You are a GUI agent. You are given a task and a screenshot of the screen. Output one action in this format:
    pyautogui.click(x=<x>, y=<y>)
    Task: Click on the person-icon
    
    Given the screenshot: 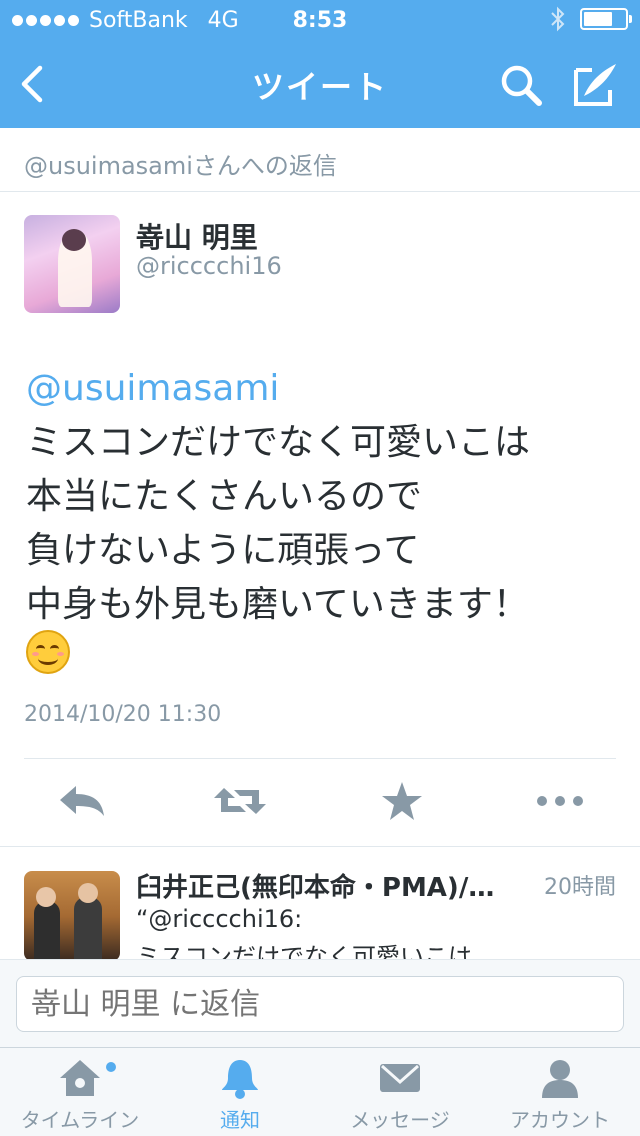 What is the action you would take?
    pyautogui.click(x=560, y=1079)
    